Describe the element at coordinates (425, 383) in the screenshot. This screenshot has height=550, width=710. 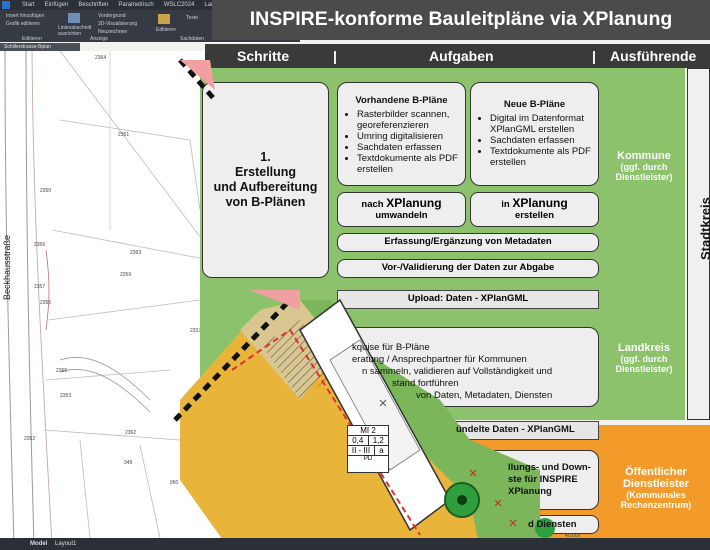
I see `district-task: stand fortführen` at that location.